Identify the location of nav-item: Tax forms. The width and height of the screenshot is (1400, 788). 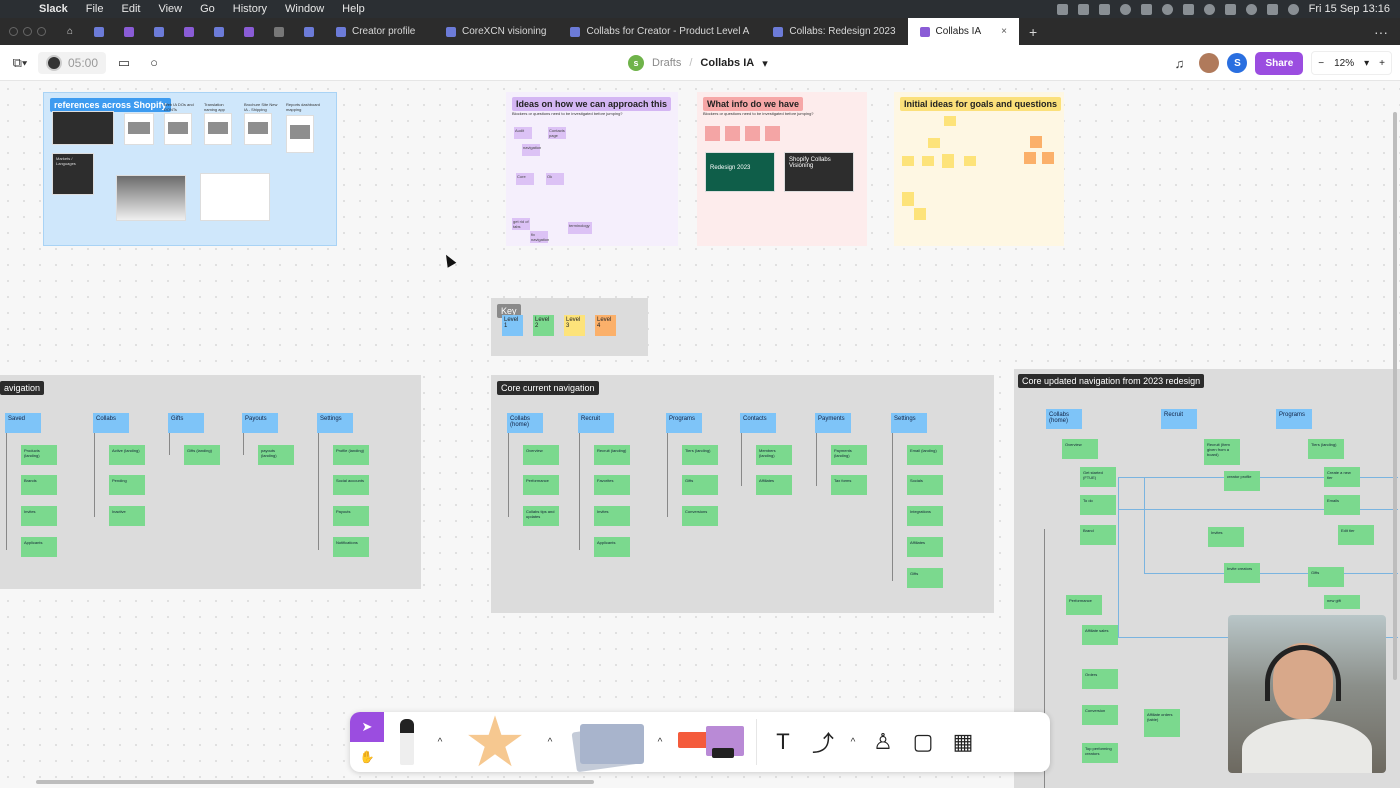
(849, 485).